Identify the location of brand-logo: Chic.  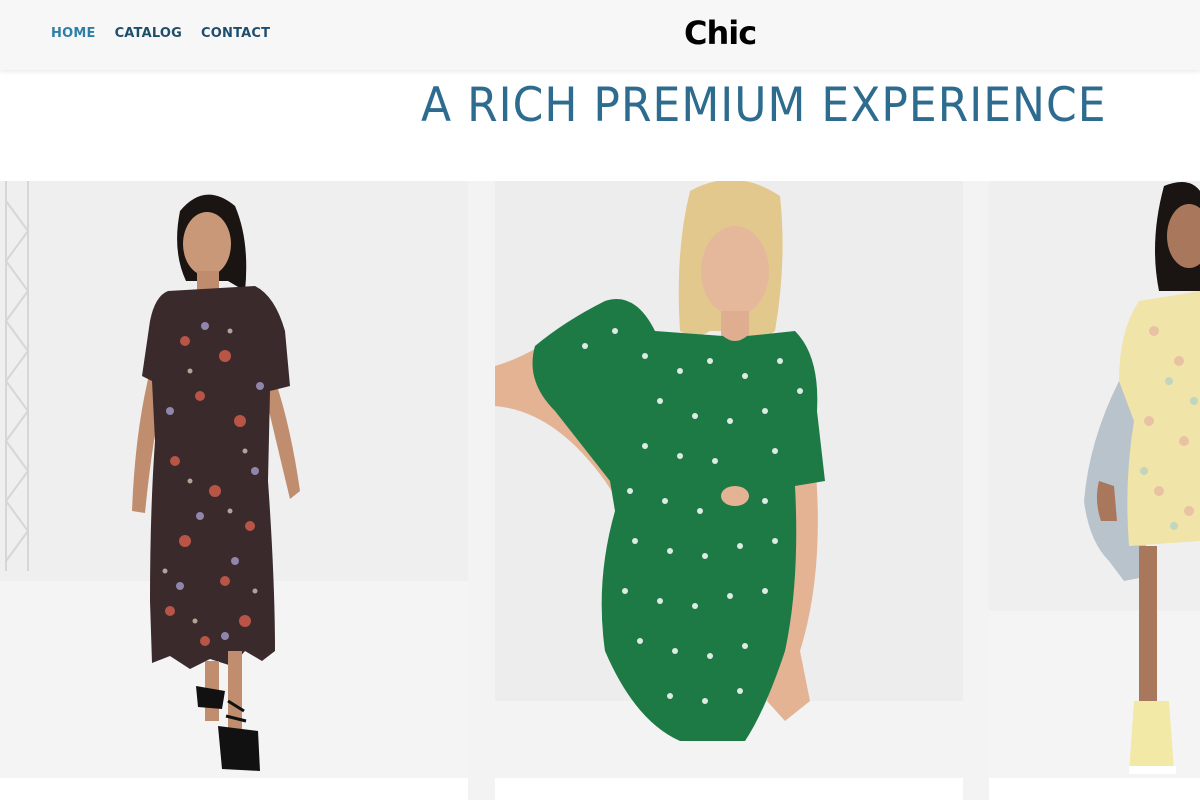
(720, 33).